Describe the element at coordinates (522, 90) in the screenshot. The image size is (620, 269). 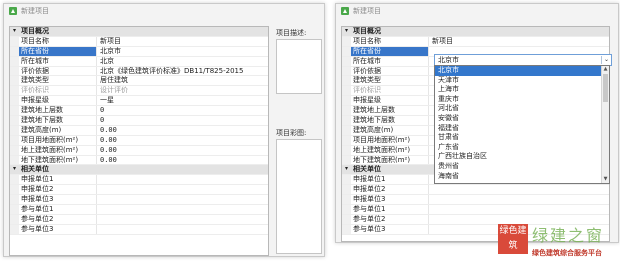
I see `dropdown-option: 上海市` at that location.